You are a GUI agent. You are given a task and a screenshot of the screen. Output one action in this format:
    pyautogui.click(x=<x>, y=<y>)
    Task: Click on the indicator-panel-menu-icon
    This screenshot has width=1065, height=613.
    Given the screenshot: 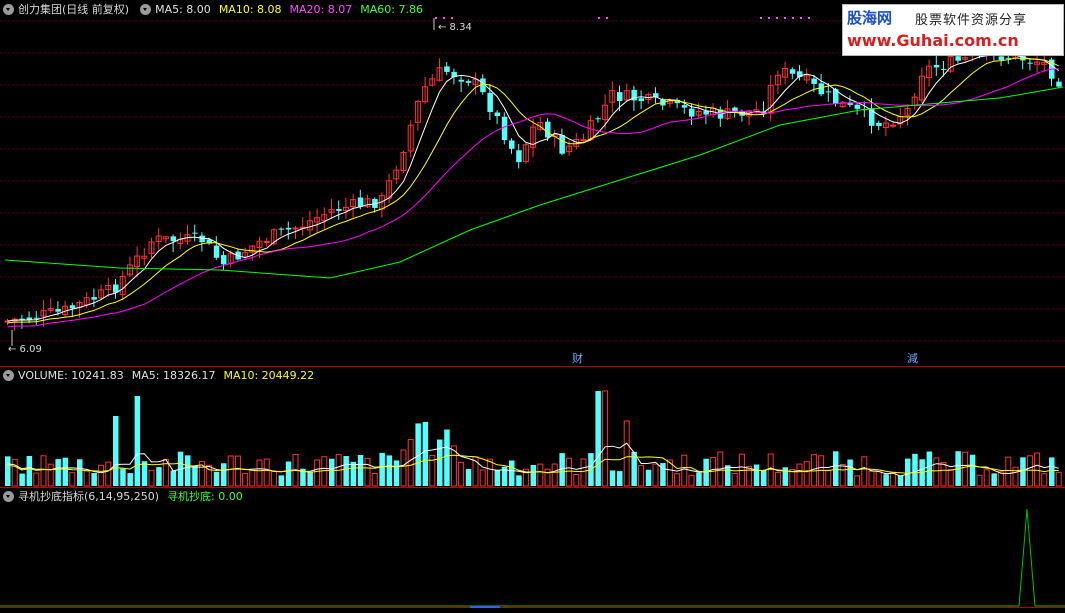 What is the action you would take?
    pyautogui.click(x=8, y=496)
    